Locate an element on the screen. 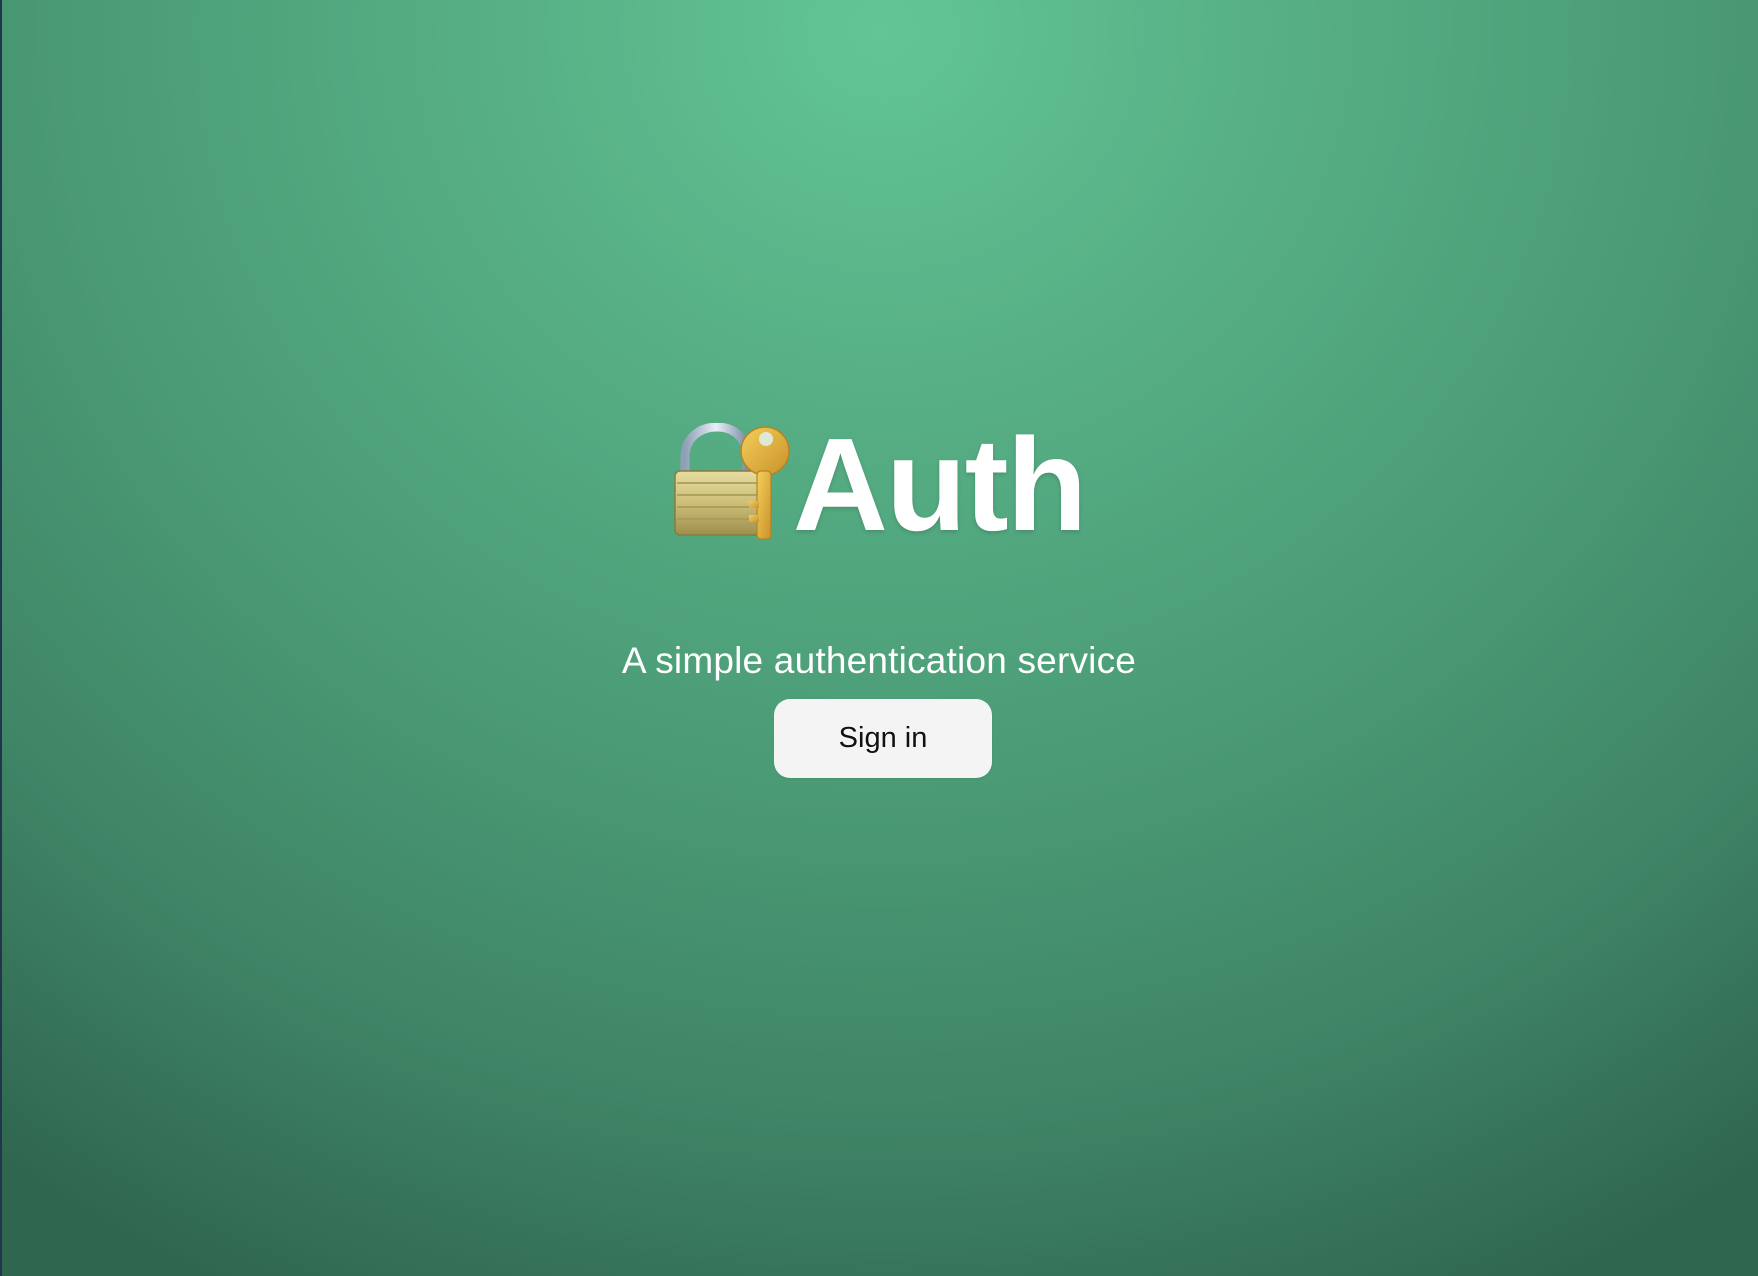  app-title: Auth is located at coordinates (940, 484).